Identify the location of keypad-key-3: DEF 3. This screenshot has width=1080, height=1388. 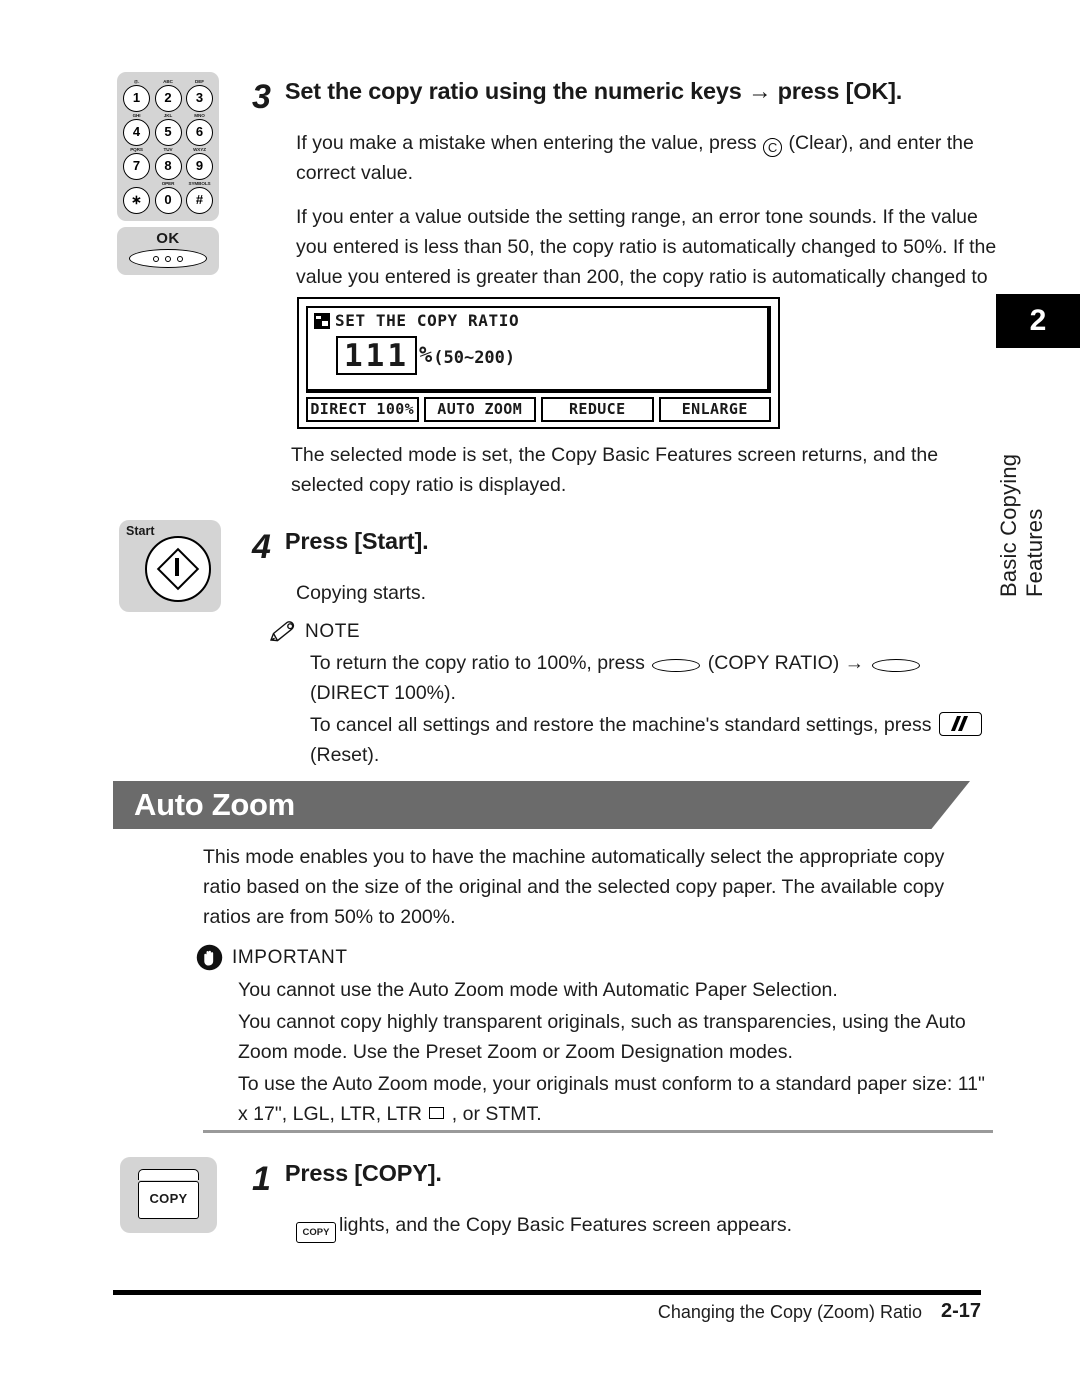
(199, 95).